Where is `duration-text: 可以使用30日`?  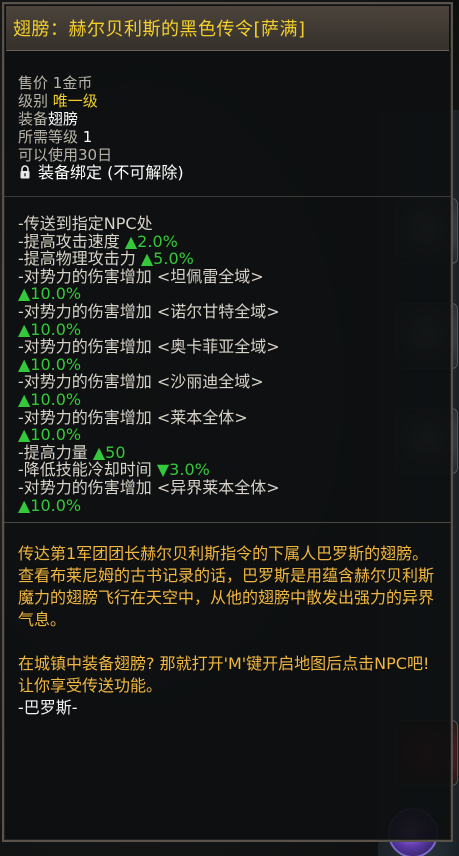 duration-text: 可以使用30日 is located at coordinates (65, 155).